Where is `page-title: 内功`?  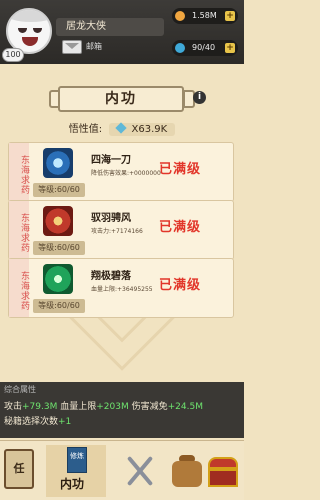 page-title: 内功 is located at coordinates (121, 99).